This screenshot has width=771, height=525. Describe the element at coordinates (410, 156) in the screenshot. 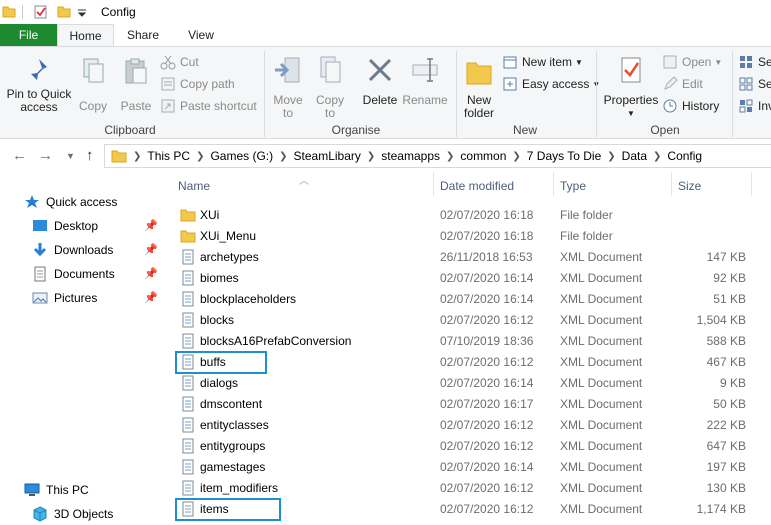

I see `breadcrumb-steamapps: steamapps` at that location.